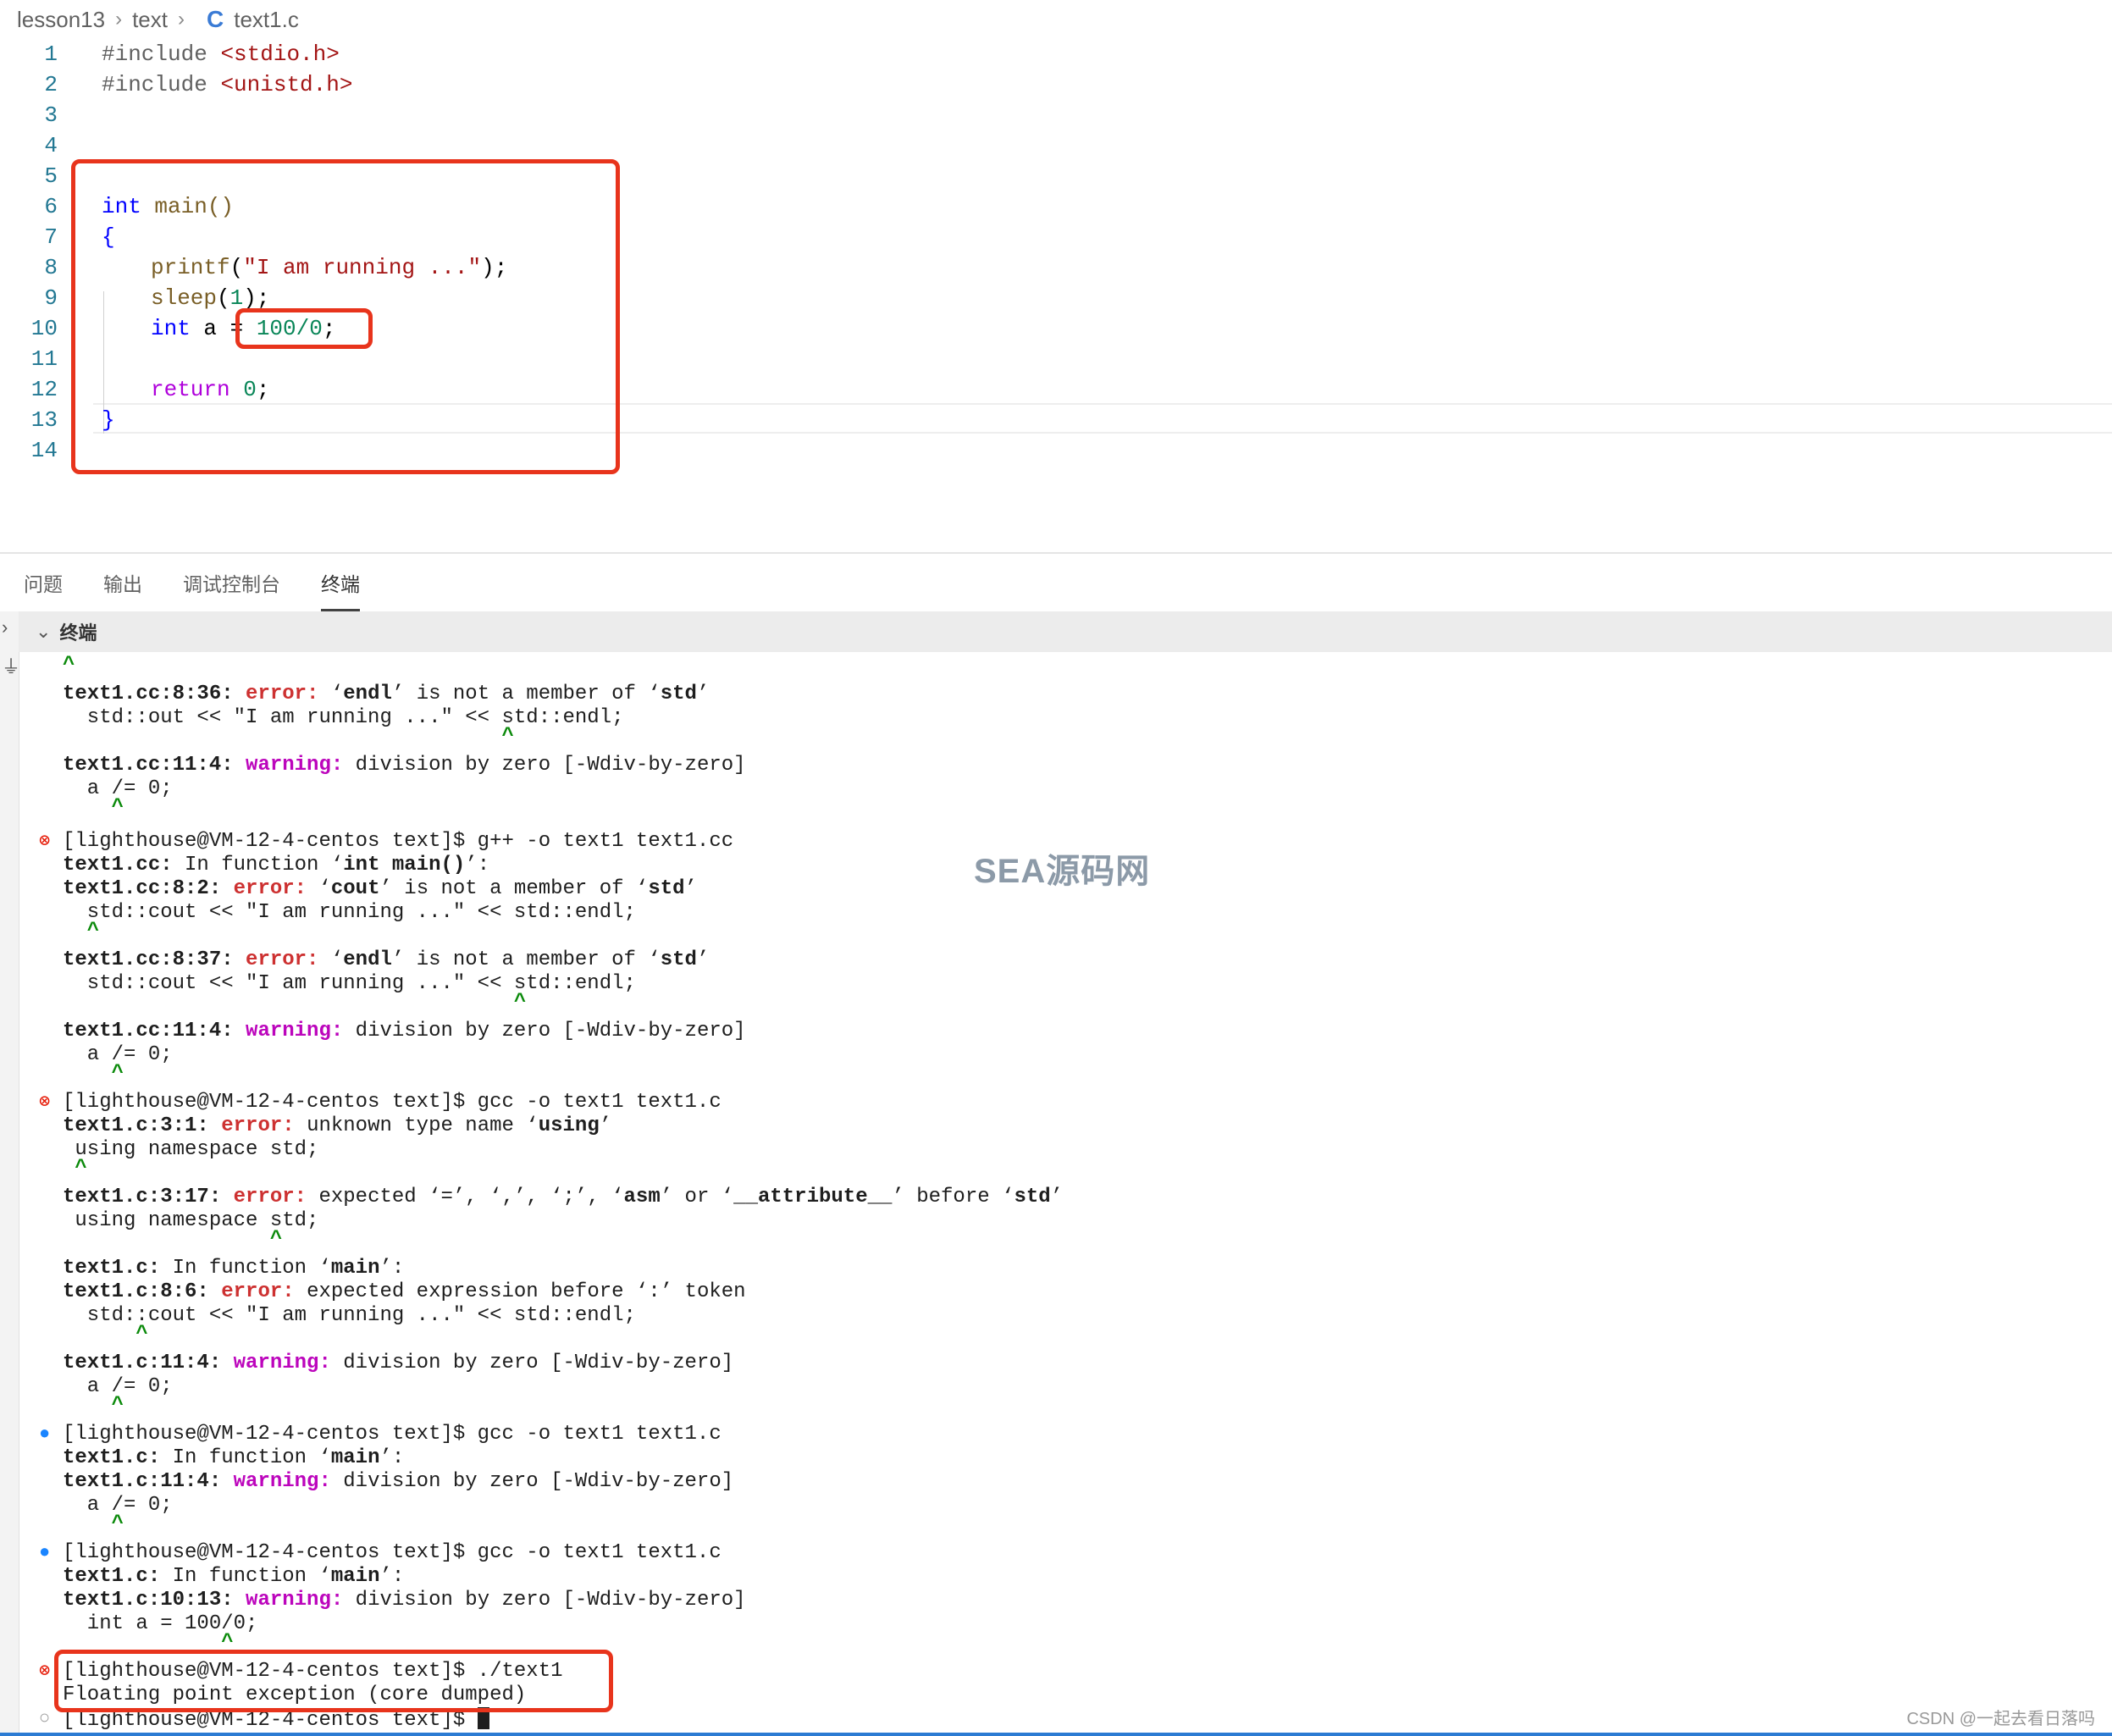  What do you see at coordinates (1065, 631) in the screenshot?
I see `terminal-section-header: ⌄ 终端` at bounding box center [1065, 631].